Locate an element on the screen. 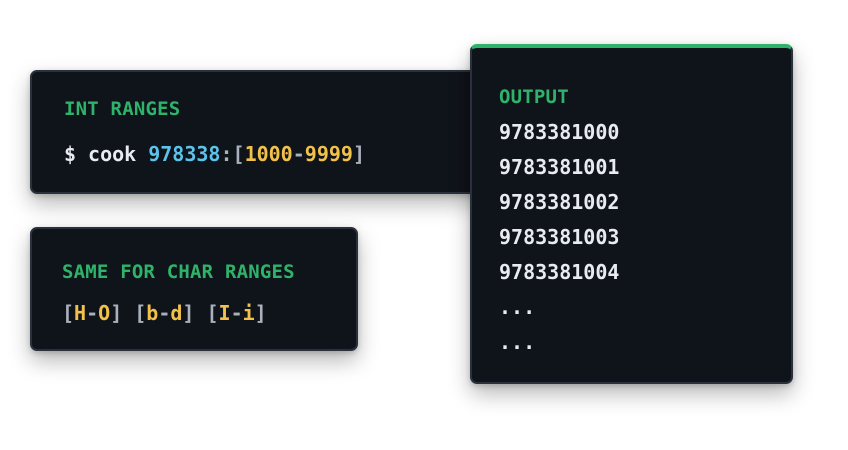  char-range: [b-d] is located at coordinates (164, 313).